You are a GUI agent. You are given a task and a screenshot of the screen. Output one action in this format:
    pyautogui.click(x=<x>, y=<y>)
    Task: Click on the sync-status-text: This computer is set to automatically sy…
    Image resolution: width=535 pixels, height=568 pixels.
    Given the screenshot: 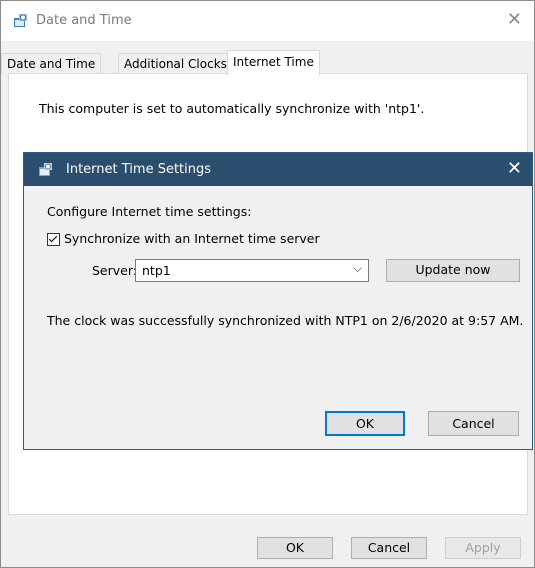 What is the action you would take?
    pyautogui.click(x=232, y=108)
    